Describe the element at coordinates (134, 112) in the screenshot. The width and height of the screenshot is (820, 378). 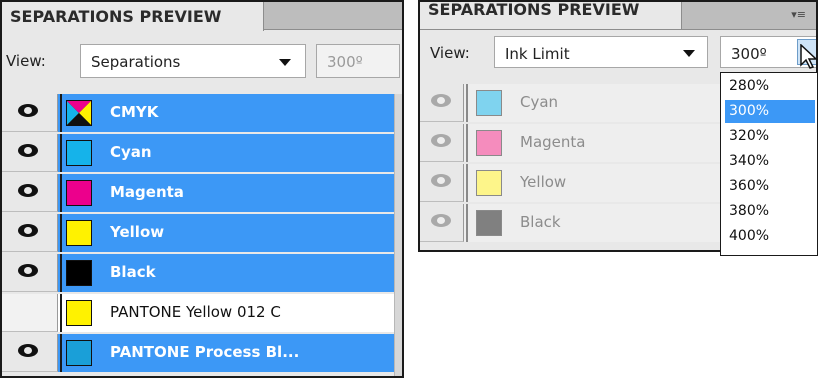
I see `row-label: CMYK` at that location.